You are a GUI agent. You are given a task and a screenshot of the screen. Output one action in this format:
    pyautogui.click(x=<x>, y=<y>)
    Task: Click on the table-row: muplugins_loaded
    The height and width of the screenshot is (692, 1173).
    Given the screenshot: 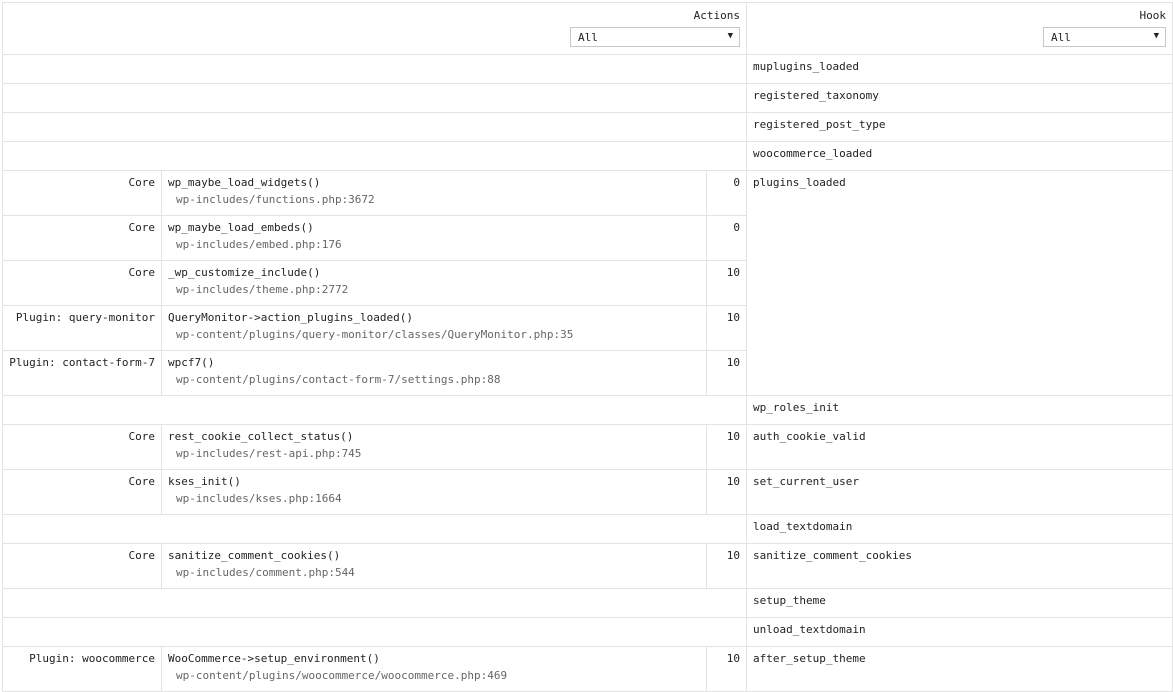 What is the action you would take?
    pyautogui.click(x=587, y=69)
    